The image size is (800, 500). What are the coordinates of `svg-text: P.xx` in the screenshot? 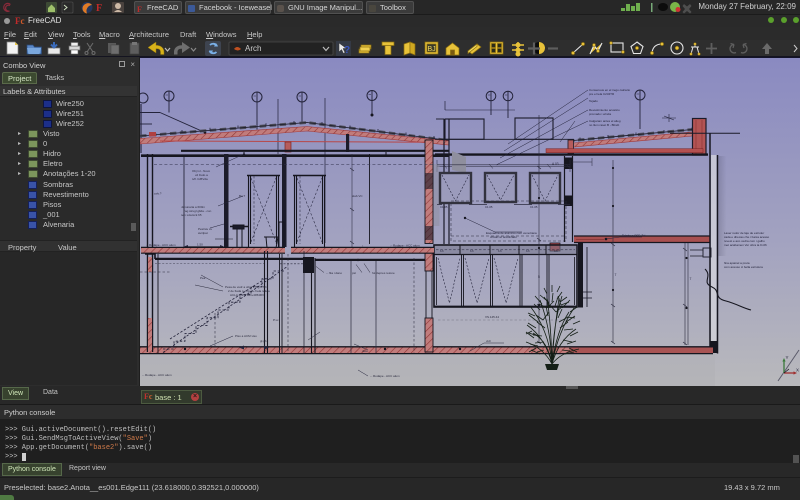 It's located at (276, 320).